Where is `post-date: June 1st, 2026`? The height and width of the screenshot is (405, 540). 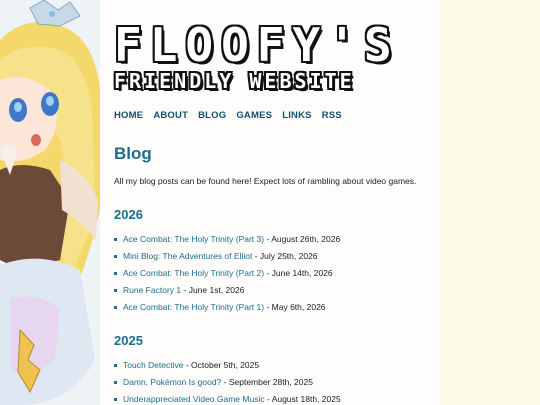 post-date: June 1st, 2026 is located at coordinates (216, 290).